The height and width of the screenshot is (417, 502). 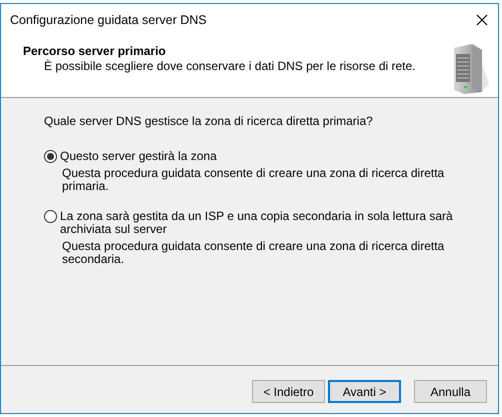 What do you see at coordinates (471, 69) in the screenshot?
I see `server-icon` at bounding box center [471, 69].